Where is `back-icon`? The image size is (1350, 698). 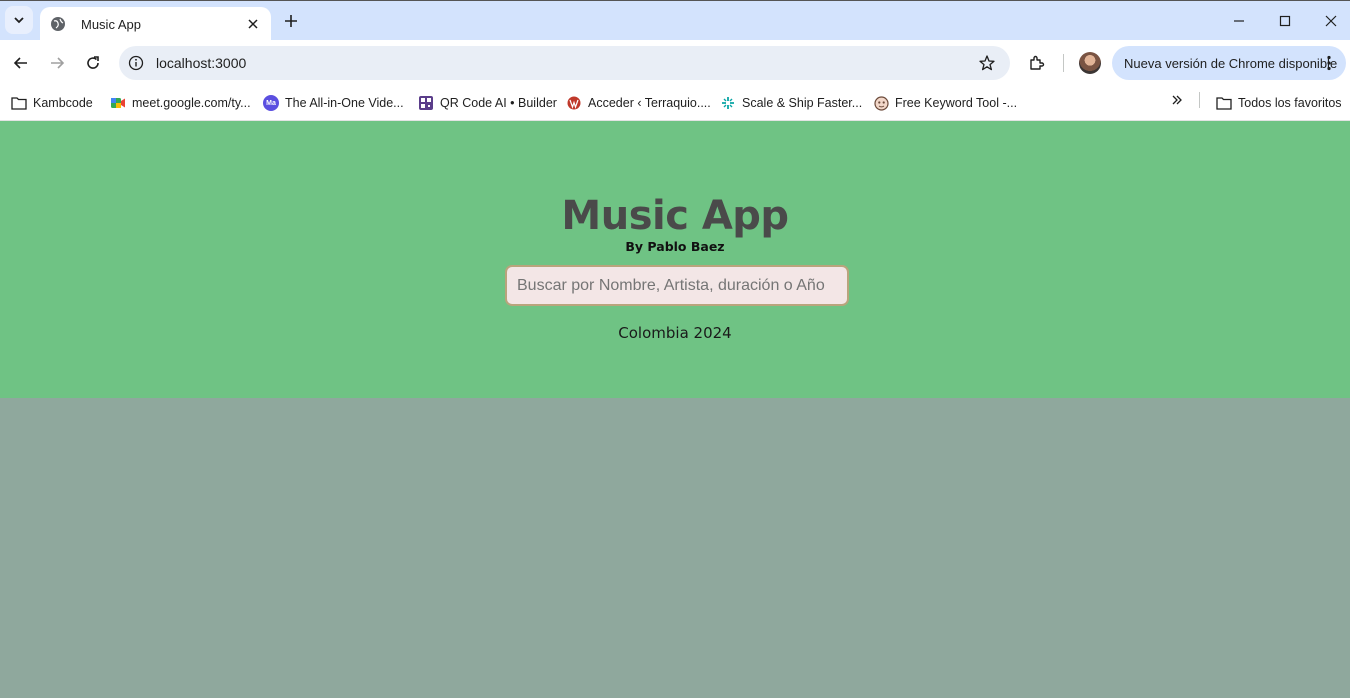 back-icon is located at coordinates (21, 63).